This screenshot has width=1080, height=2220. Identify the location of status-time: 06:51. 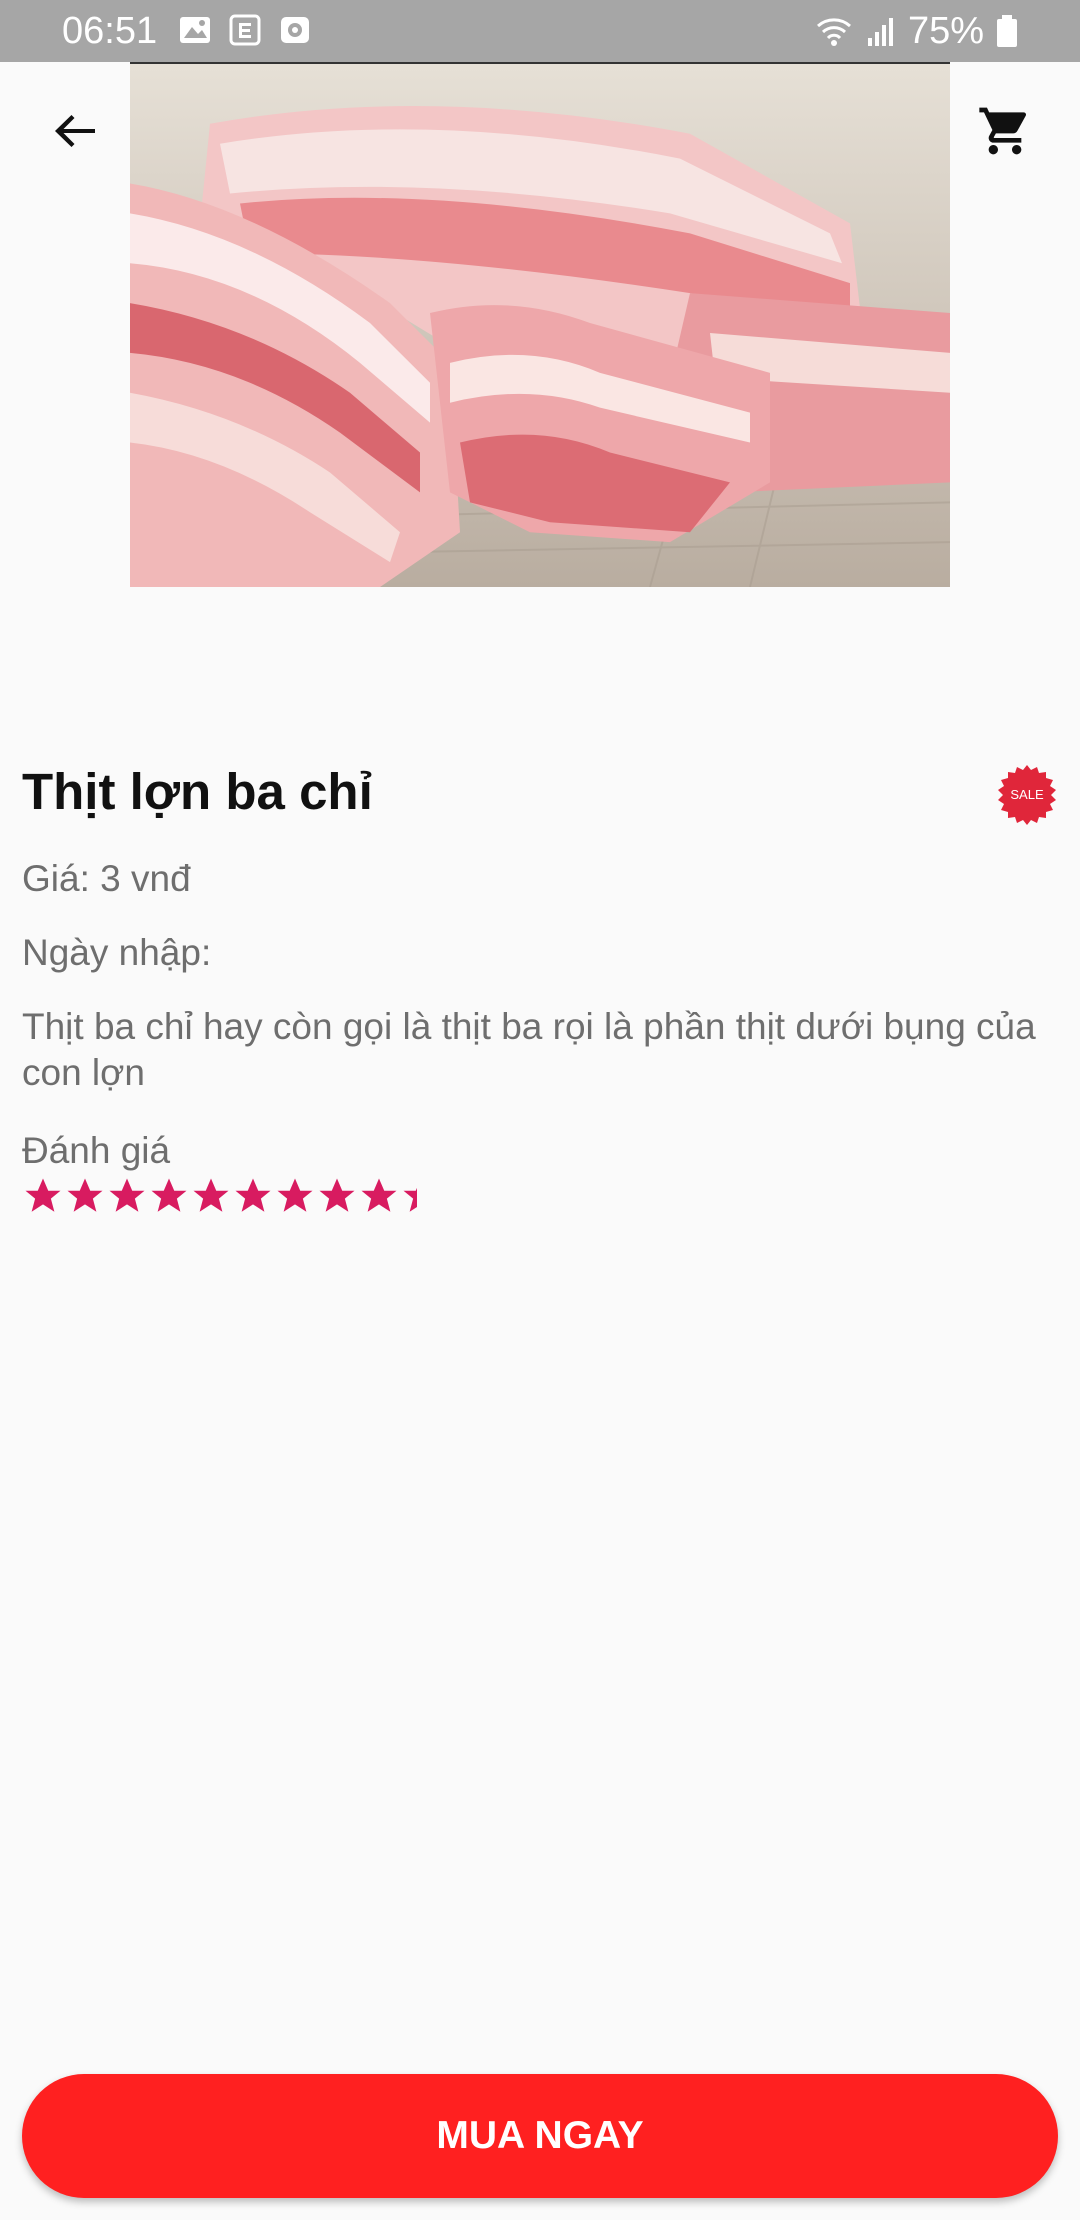
(110, 31).